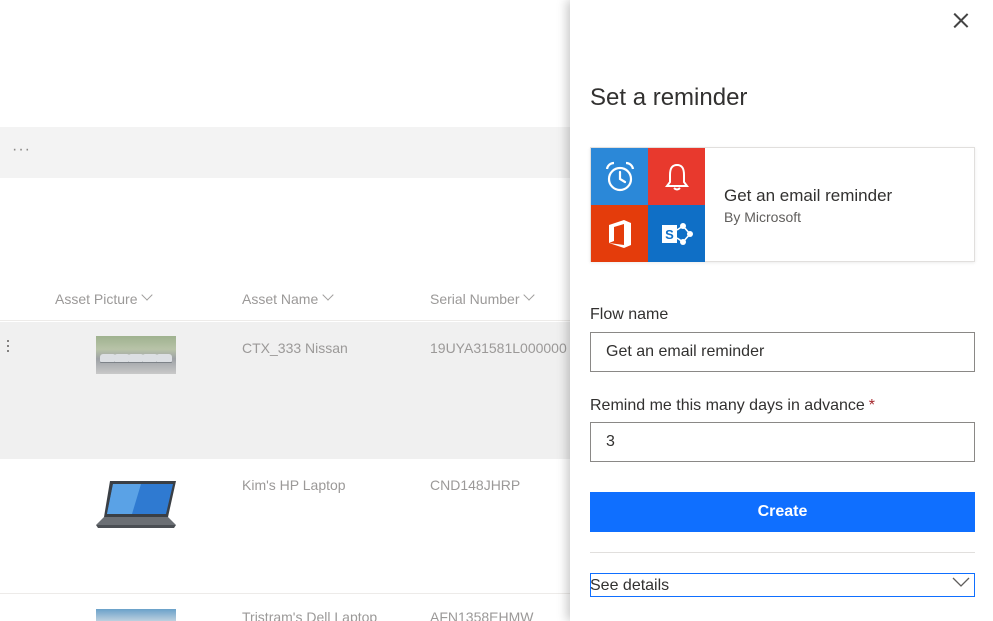  Describe the element at coordinates (475, 299) in the screenshot. I see `column-header-label: Serial Number` at that location.